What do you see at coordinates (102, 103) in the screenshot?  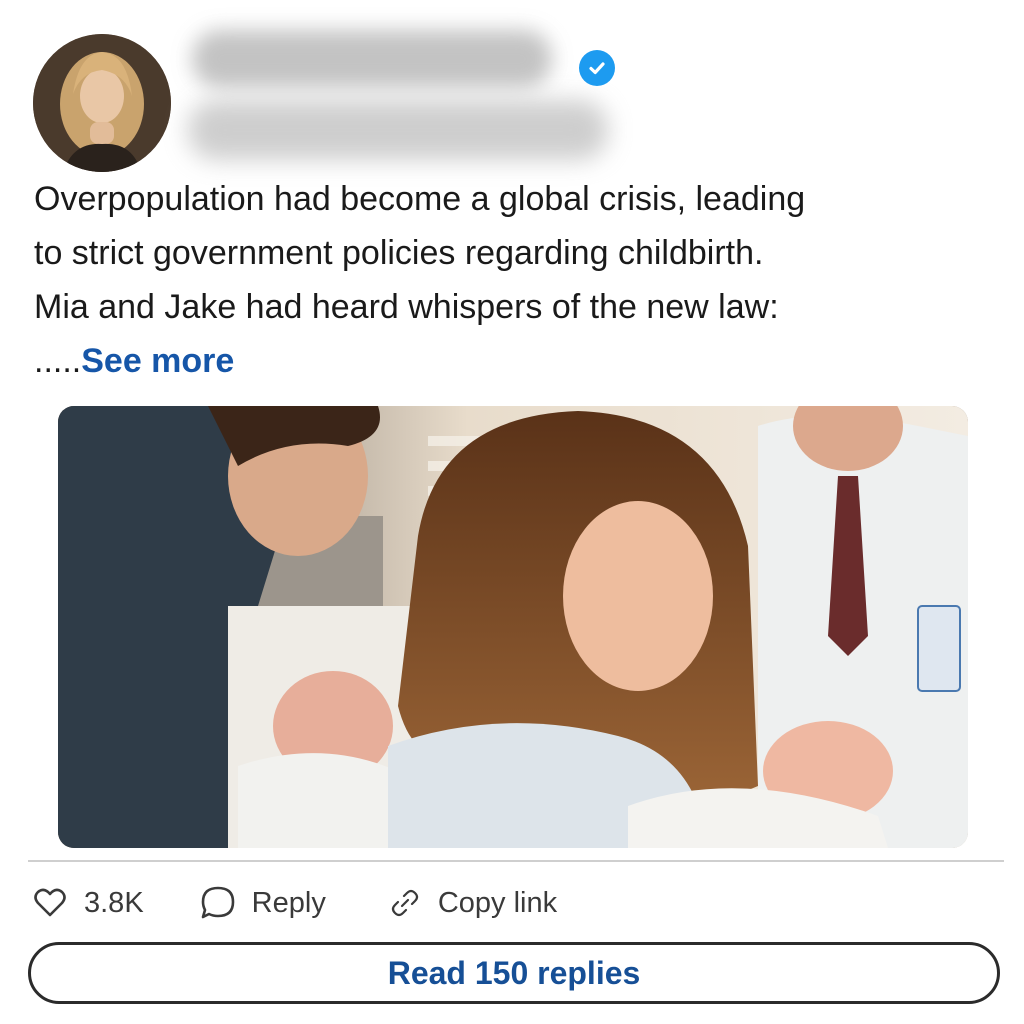 I see `author-avatar` at bounding box center [102, 103].